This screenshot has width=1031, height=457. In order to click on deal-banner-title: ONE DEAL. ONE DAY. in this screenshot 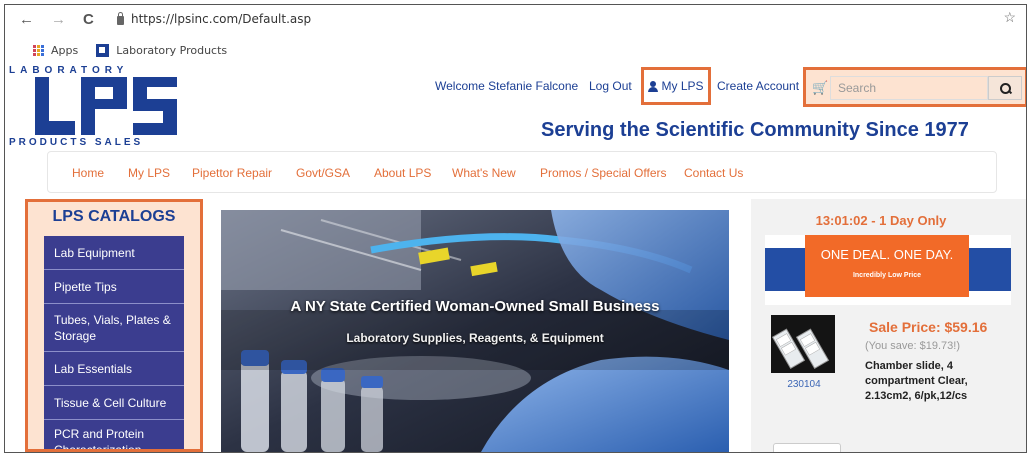, I will do `click(887, 254)`.